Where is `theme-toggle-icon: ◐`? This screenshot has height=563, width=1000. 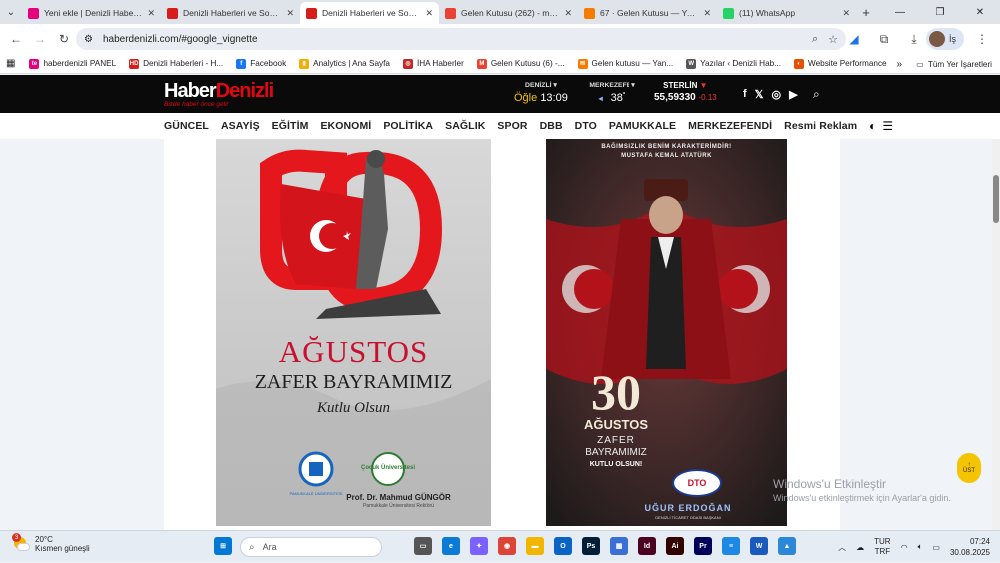 theme-toggle-icon: ◐ is located at coordinates (872, 126).